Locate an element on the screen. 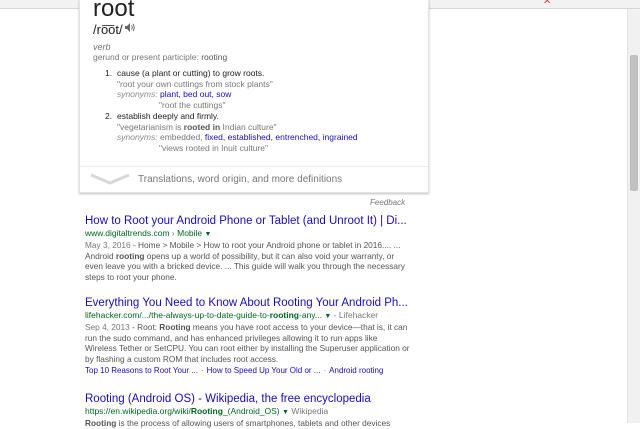  chevron-down-icon is located at coordinates (110, 178).